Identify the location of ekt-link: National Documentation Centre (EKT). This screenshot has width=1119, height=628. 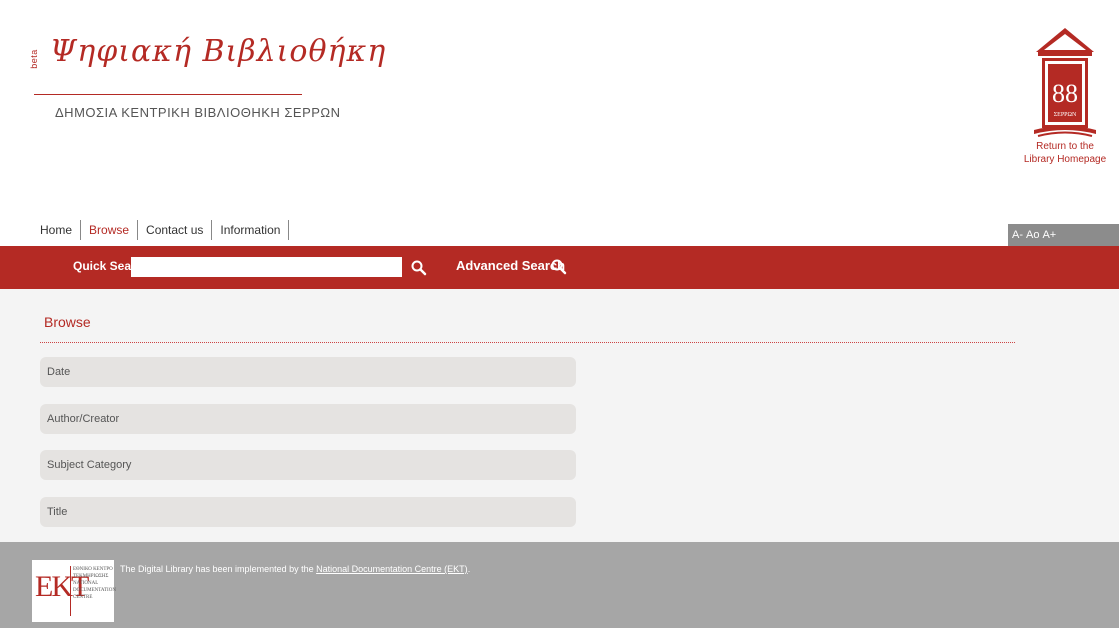
(392, 569).